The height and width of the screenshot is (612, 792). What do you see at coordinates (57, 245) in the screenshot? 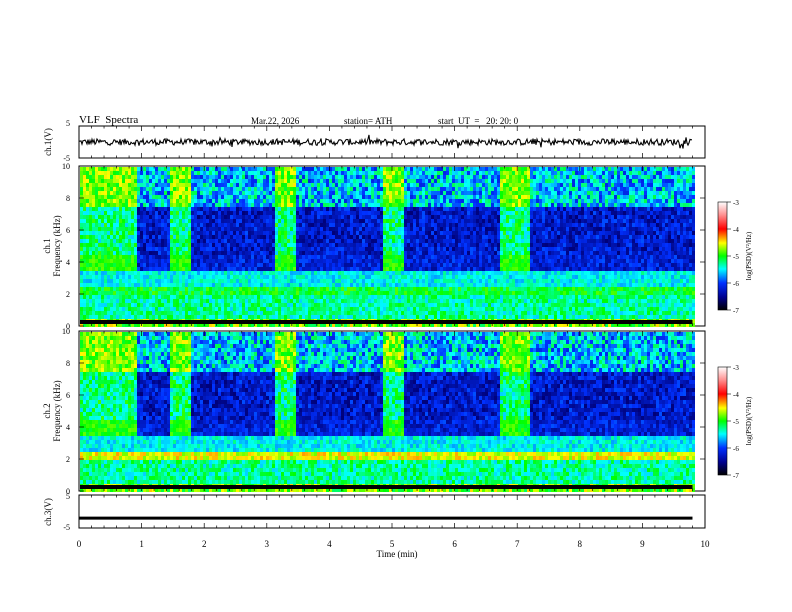
I see `ch1-spec-ylabel-freq: Frequency (kHz)` at bounding box center [57, 245].